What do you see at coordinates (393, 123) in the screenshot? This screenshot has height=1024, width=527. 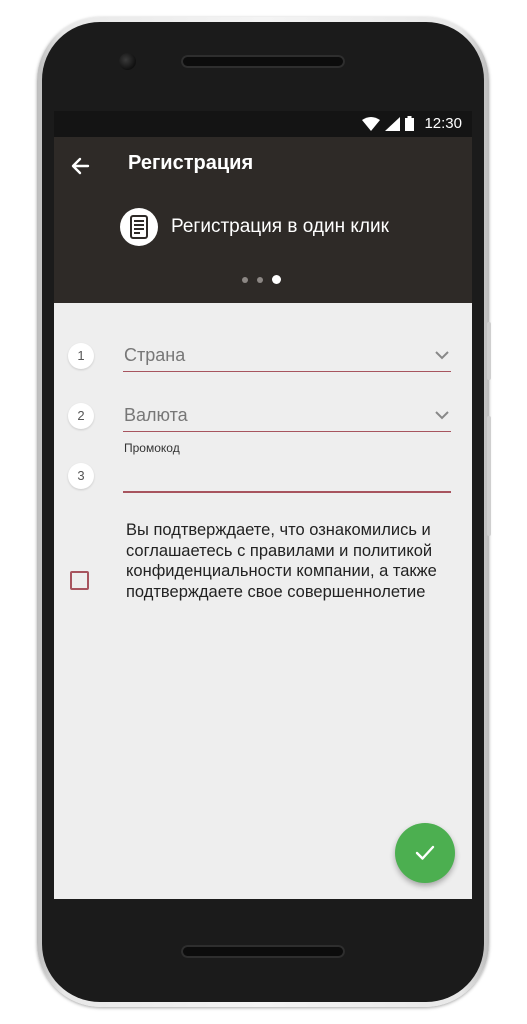 I see `signal-icon` at bounding box center [393, 123].